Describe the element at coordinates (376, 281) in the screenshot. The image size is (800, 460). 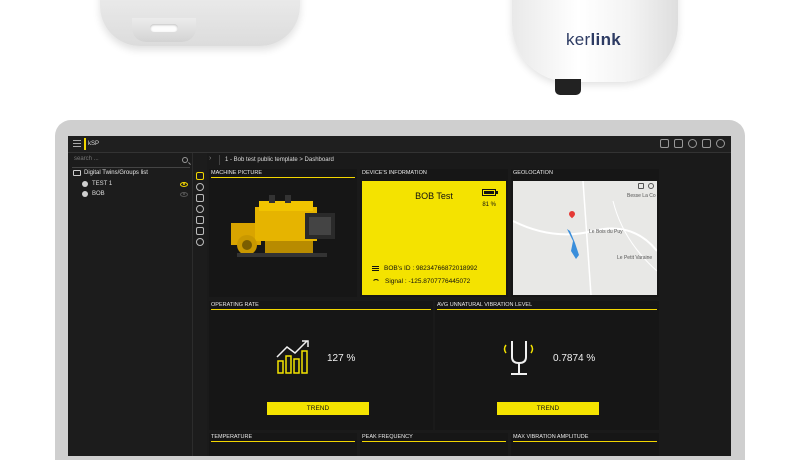
I see `wifi-signal-icon` at that location.